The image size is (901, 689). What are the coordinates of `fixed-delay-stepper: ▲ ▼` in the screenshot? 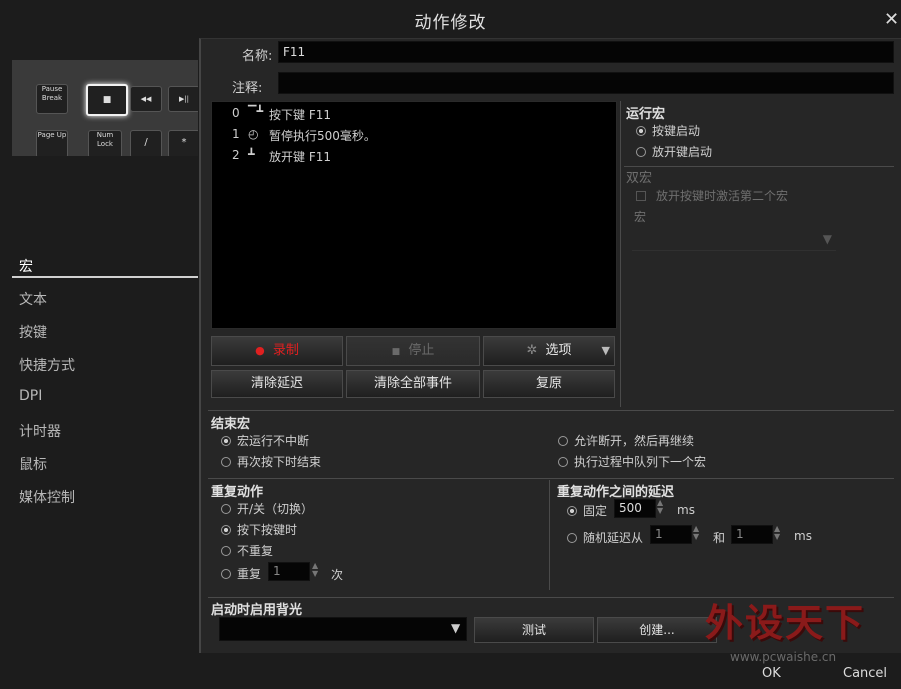 It's located at (664, 507).